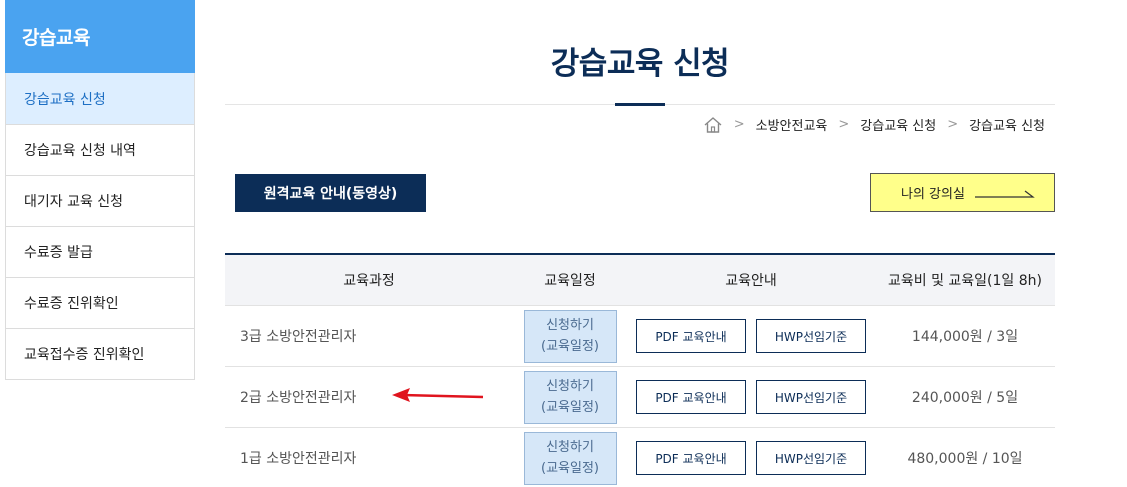  What do you see at coordinates (640, 64) in the screenshot?
I see `page-title: 강습교육 신청` at bounding box center [640, 64].